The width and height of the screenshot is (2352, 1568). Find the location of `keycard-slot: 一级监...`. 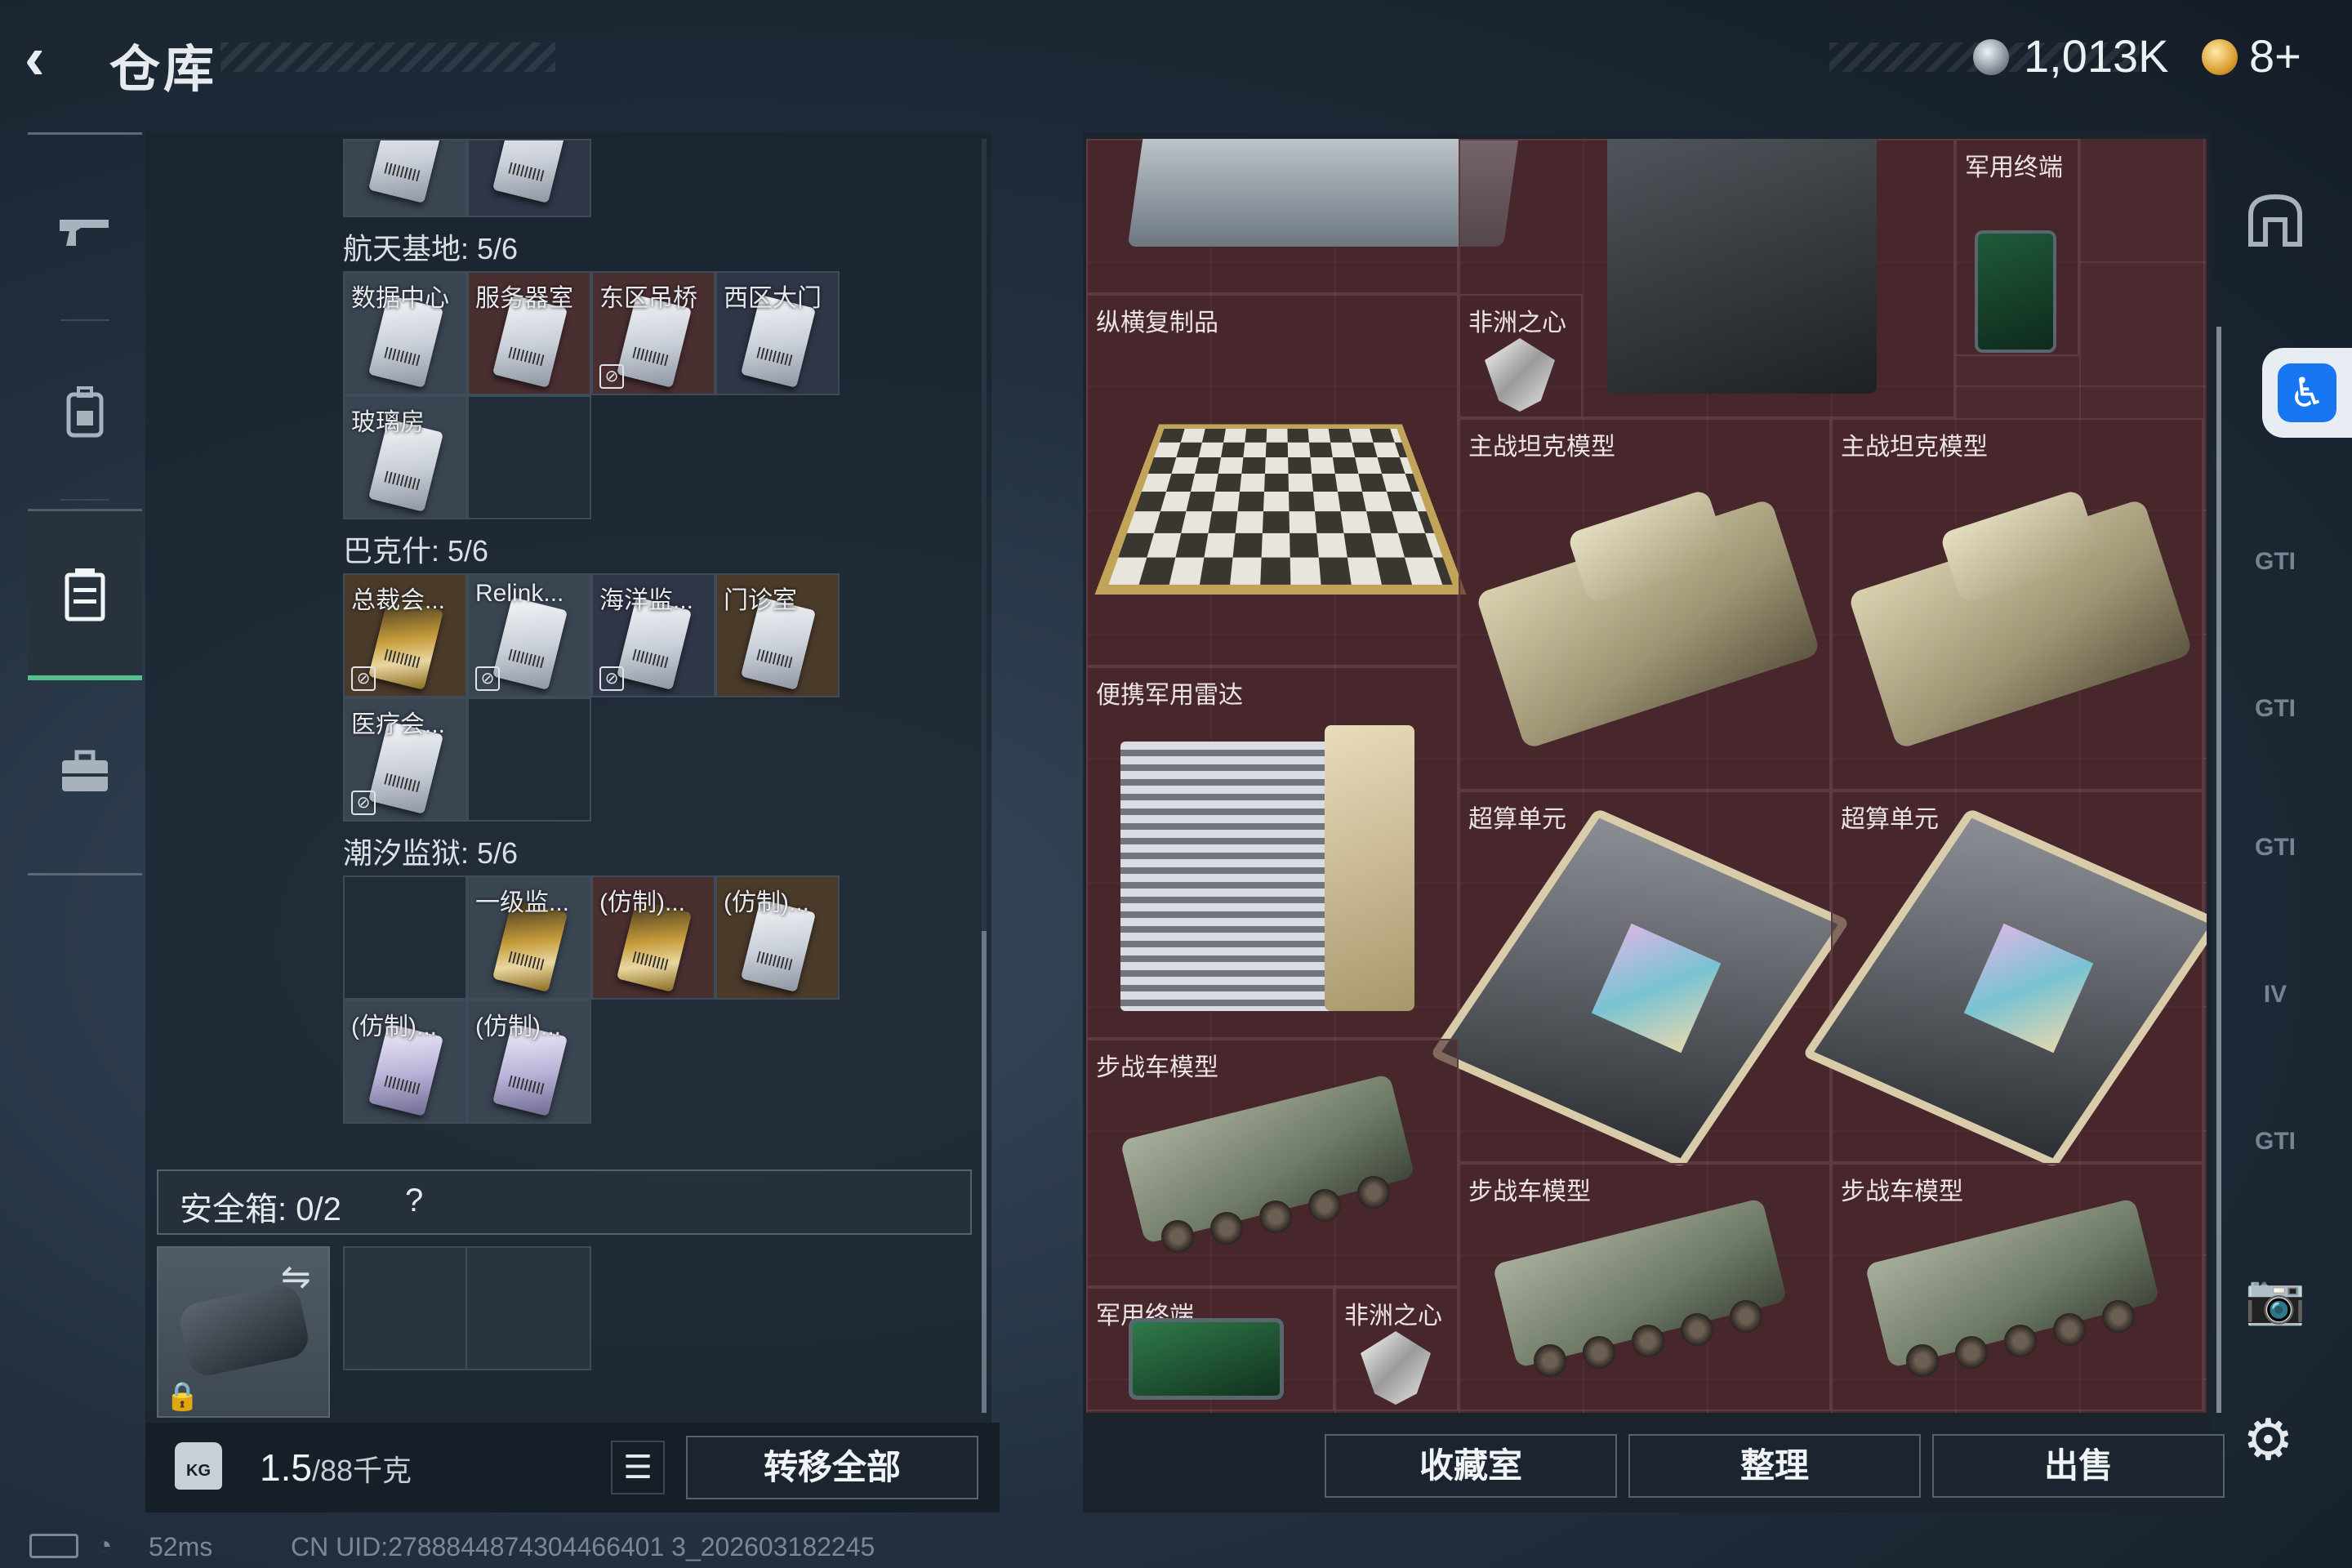

keycard-slot: 一级监... is located at coordinates (529, 937).